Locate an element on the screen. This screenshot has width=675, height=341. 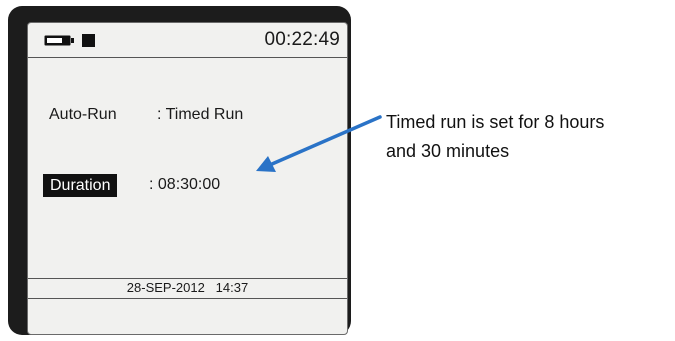
battery-icon is located at coordinates (59, 40).